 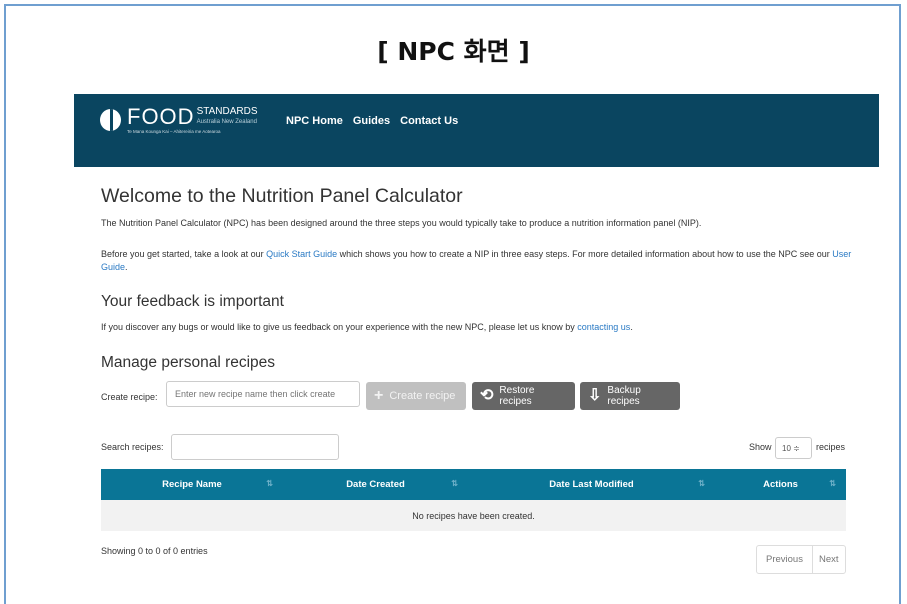 I want to click on column-date-modified-label: Date Last Modified, so click(x=591, y=484).